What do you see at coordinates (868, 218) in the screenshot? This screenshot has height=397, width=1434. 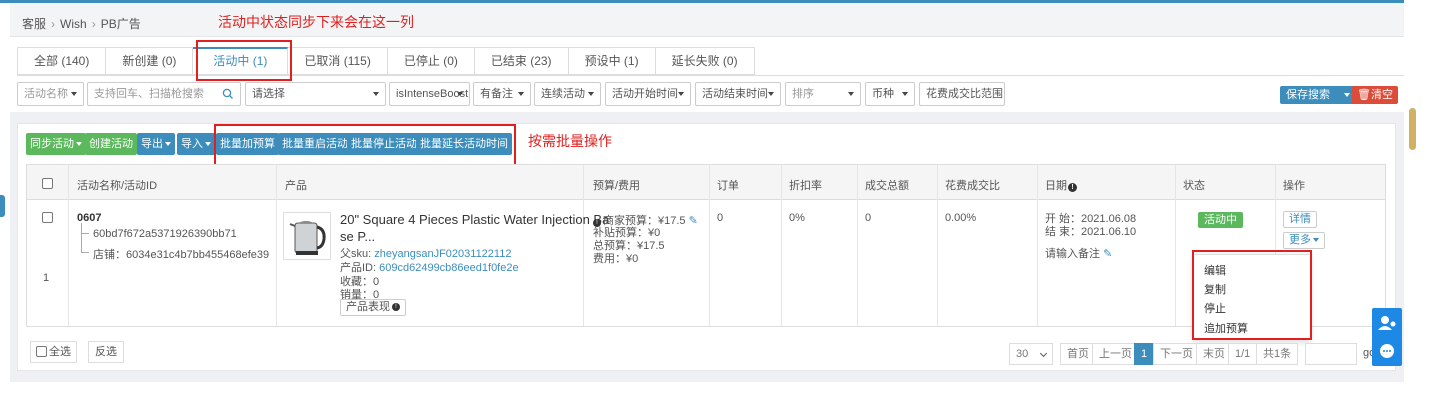 I see `gmv-value: 0` at bounding box center [868, 218].